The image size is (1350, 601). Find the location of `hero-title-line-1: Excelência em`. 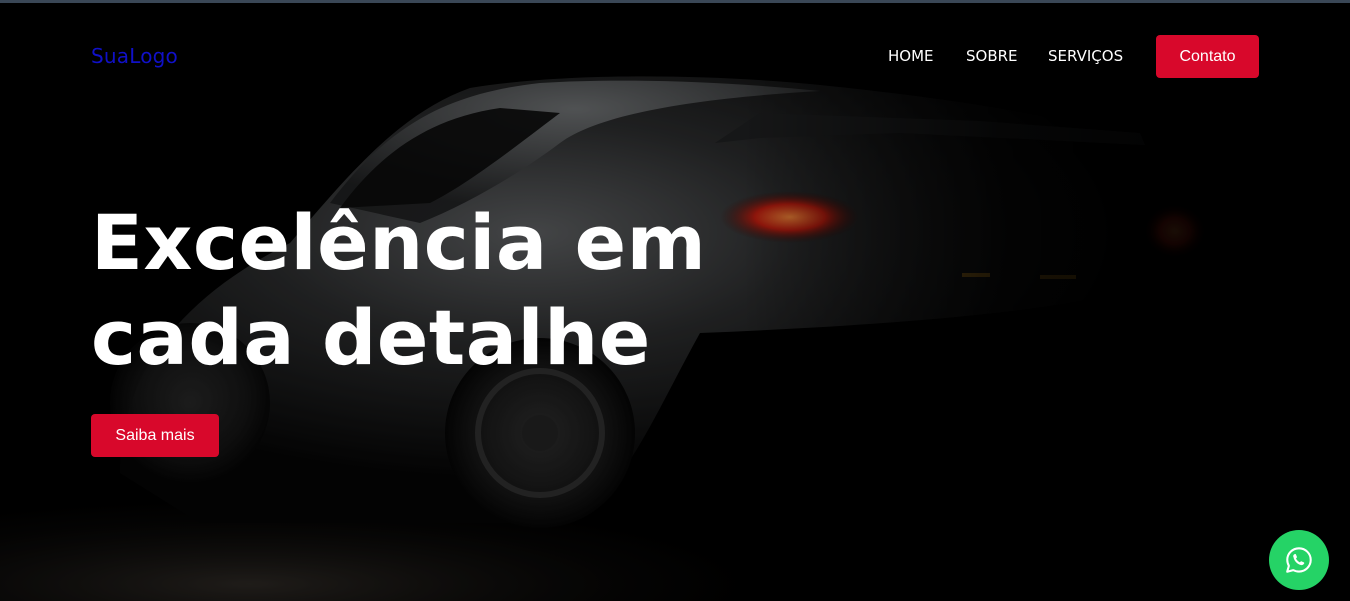

hero-title-line-1: Excelência em is located at coordinates (399, 242).